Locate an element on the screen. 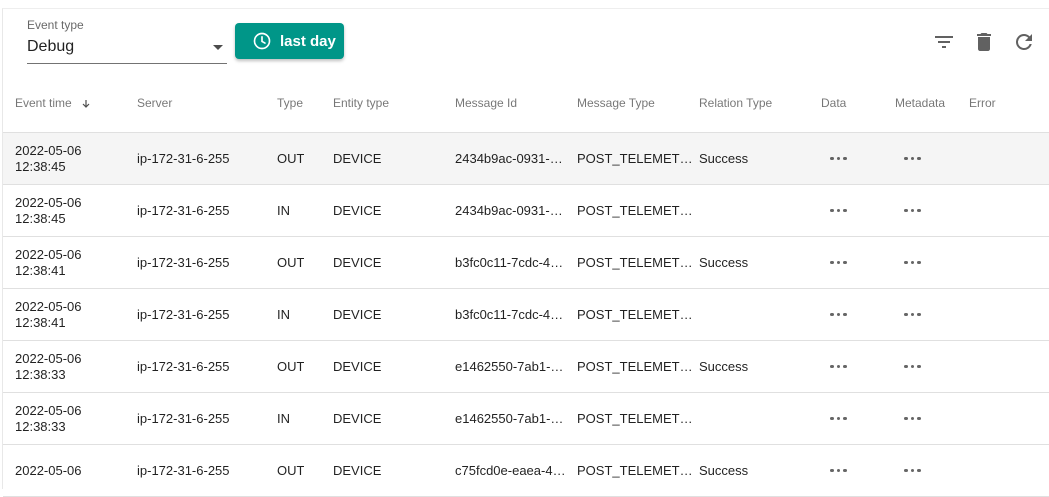 This screenshot has width=1049, height=497. refresh-icon is located at coordinates (1023, 41).